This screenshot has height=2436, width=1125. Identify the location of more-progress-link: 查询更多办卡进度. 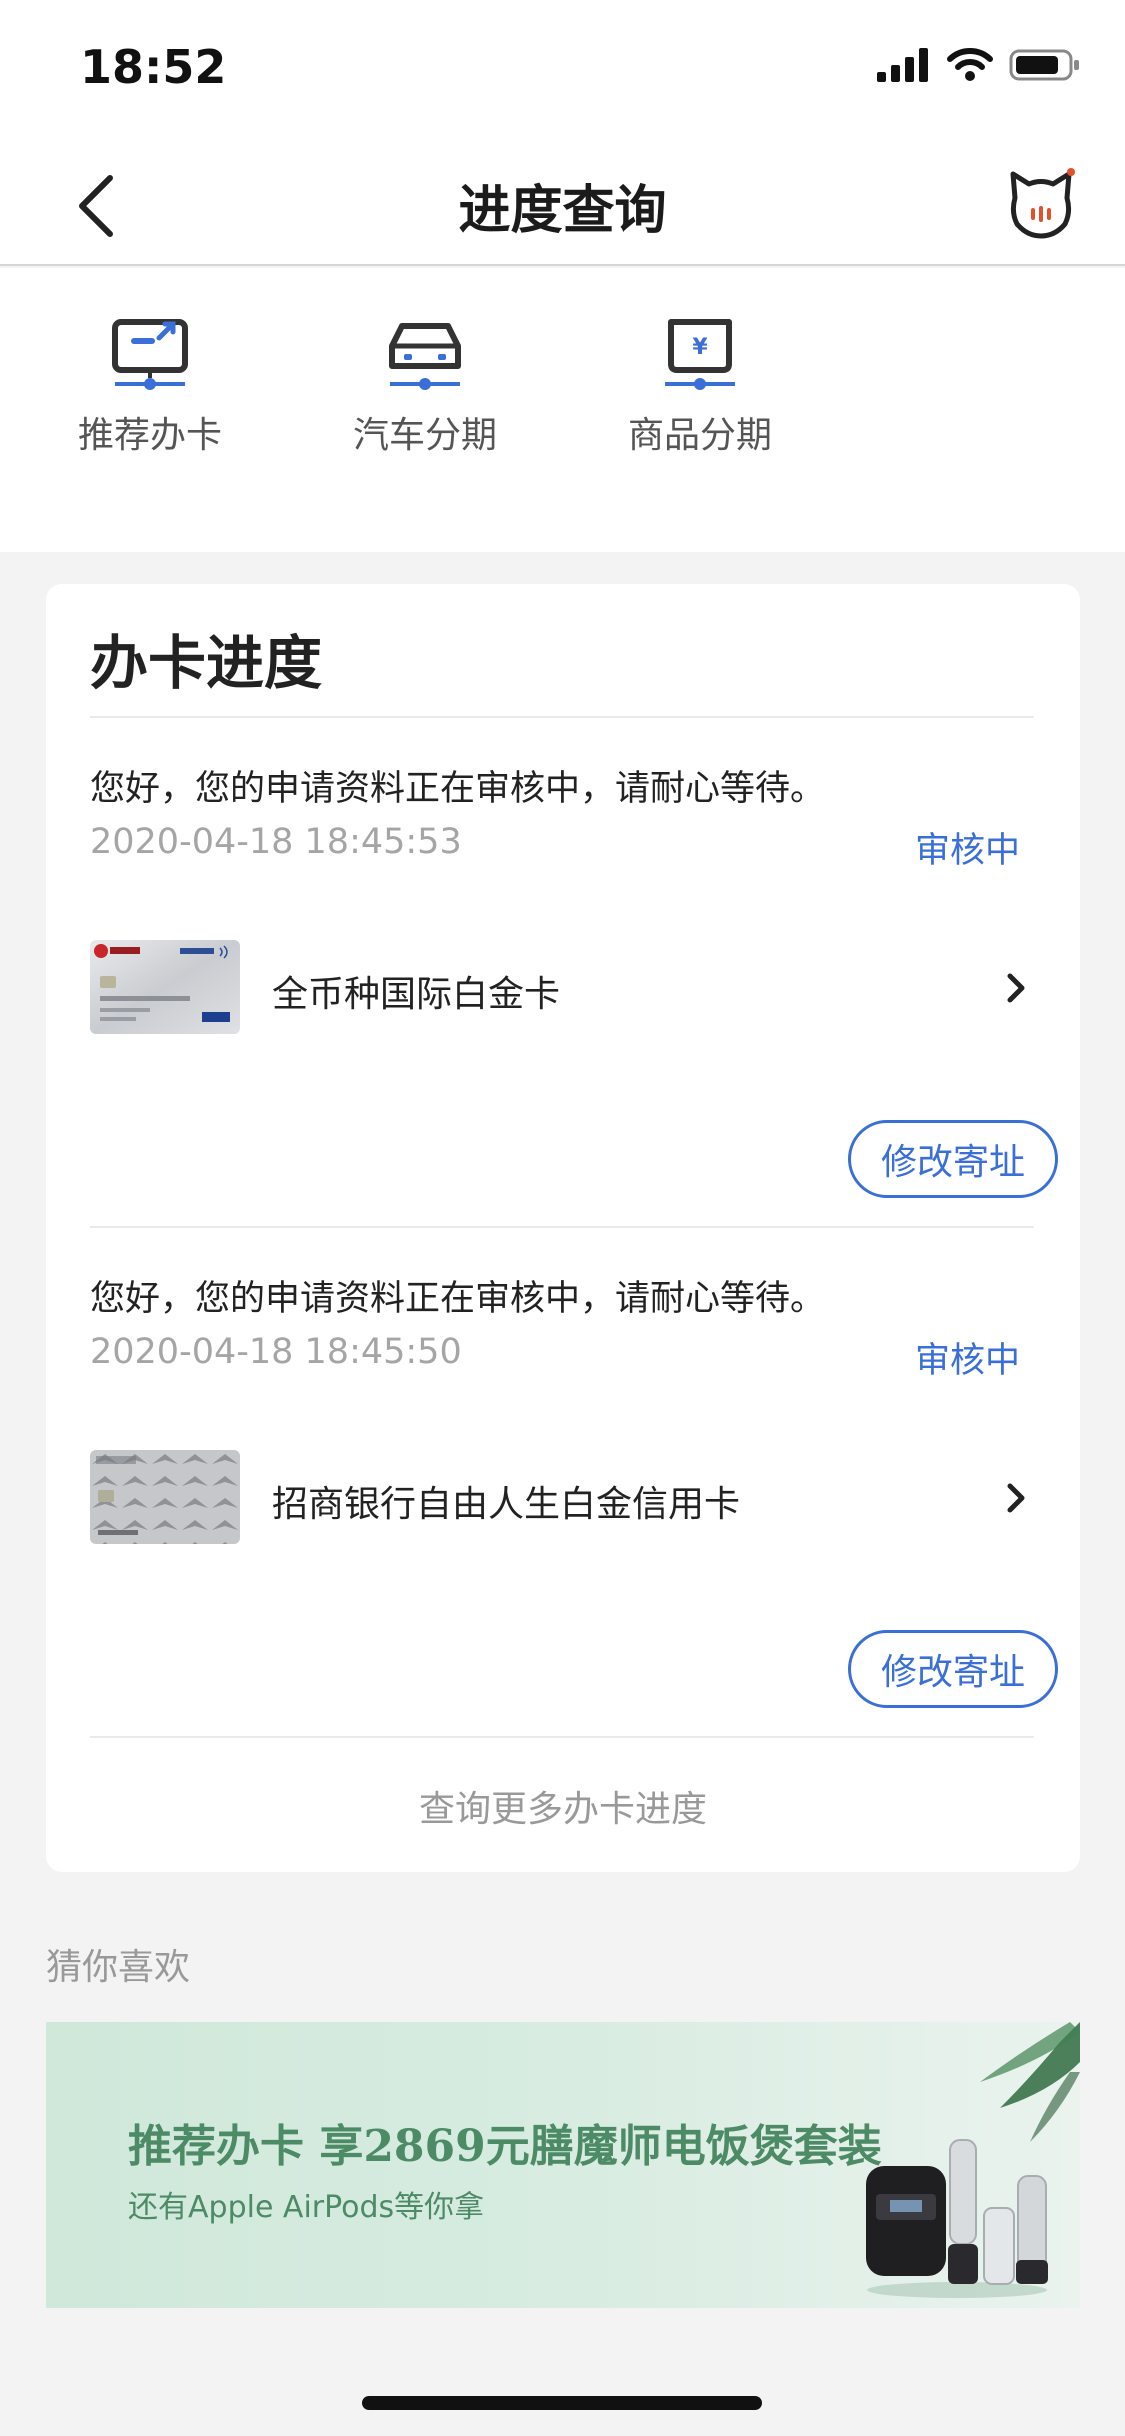
(563, 1806).